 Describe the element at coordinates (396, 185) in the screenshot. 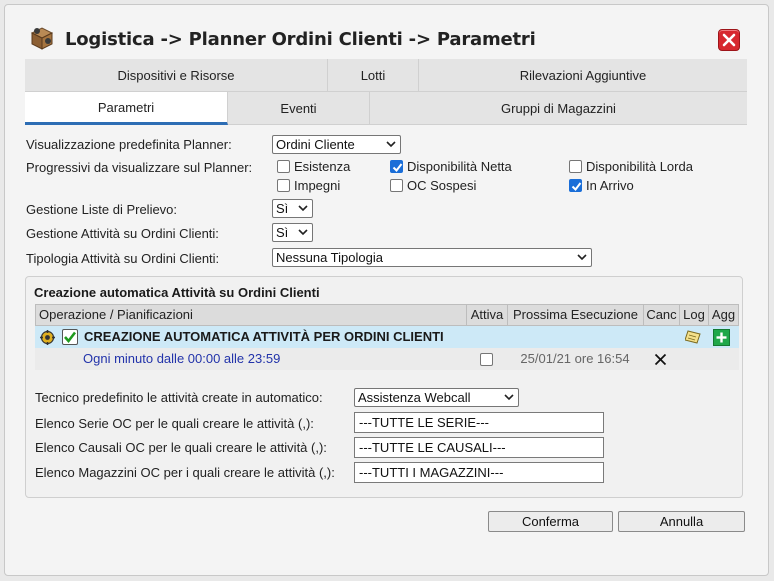

I see `oc-sospesi-checkbox` at that location.